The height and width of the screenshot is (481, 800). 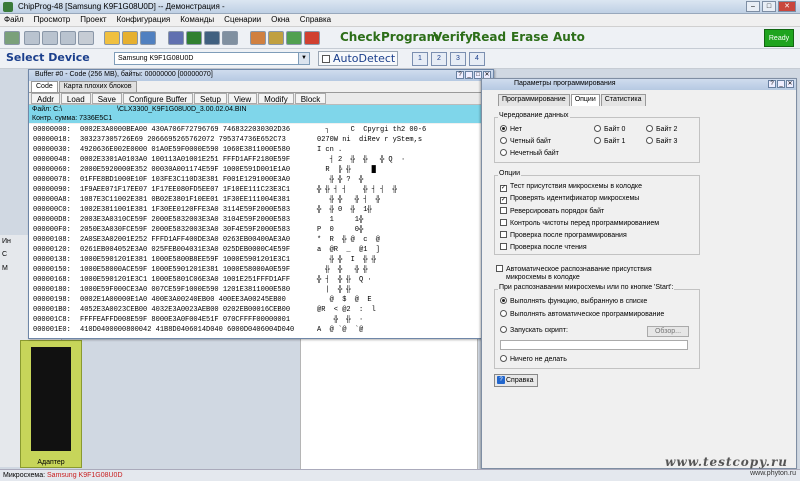 What do you see at coordinates (242, 98) in the screenshot?
I see `view-button: View` at bounding box center [242, 98].